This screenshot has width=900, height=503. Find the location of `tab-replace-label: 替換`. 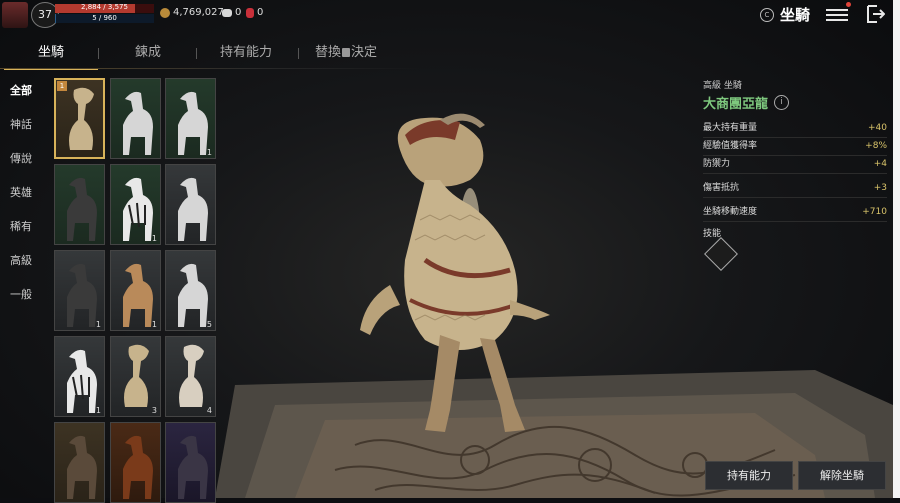

tab-replace-label: 替換 is located at coordinates (327, 52).